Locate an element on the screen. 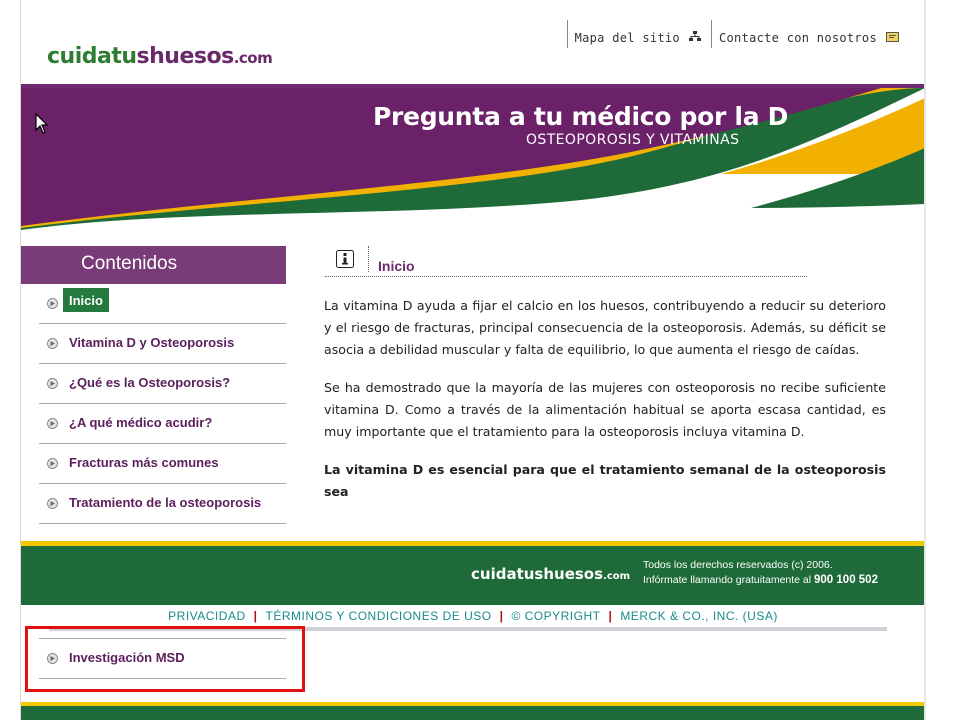 This screenshot has height=720, width=960. contact-link: Contacte con nosotros is located at coordinates (809, 34).